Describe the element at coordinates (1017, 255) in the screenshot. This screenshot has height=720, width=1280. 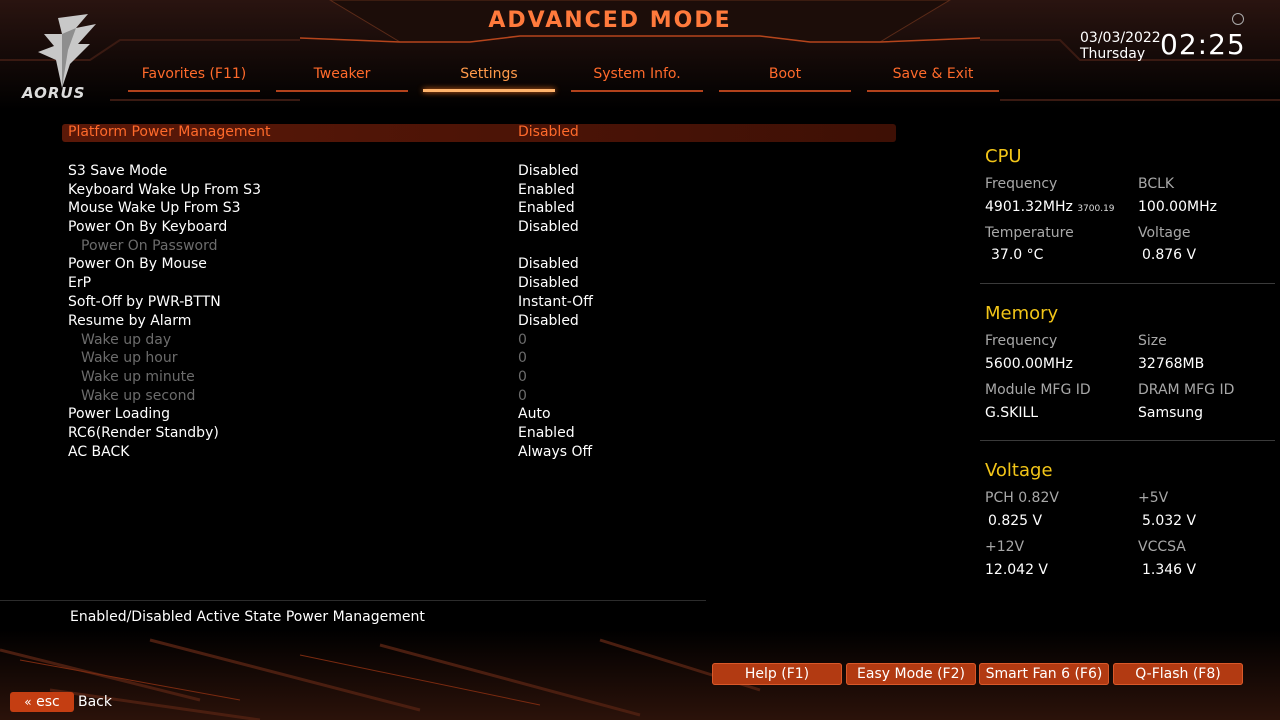
I see `cpu-temperature-value: 37.0 °C` at that location.